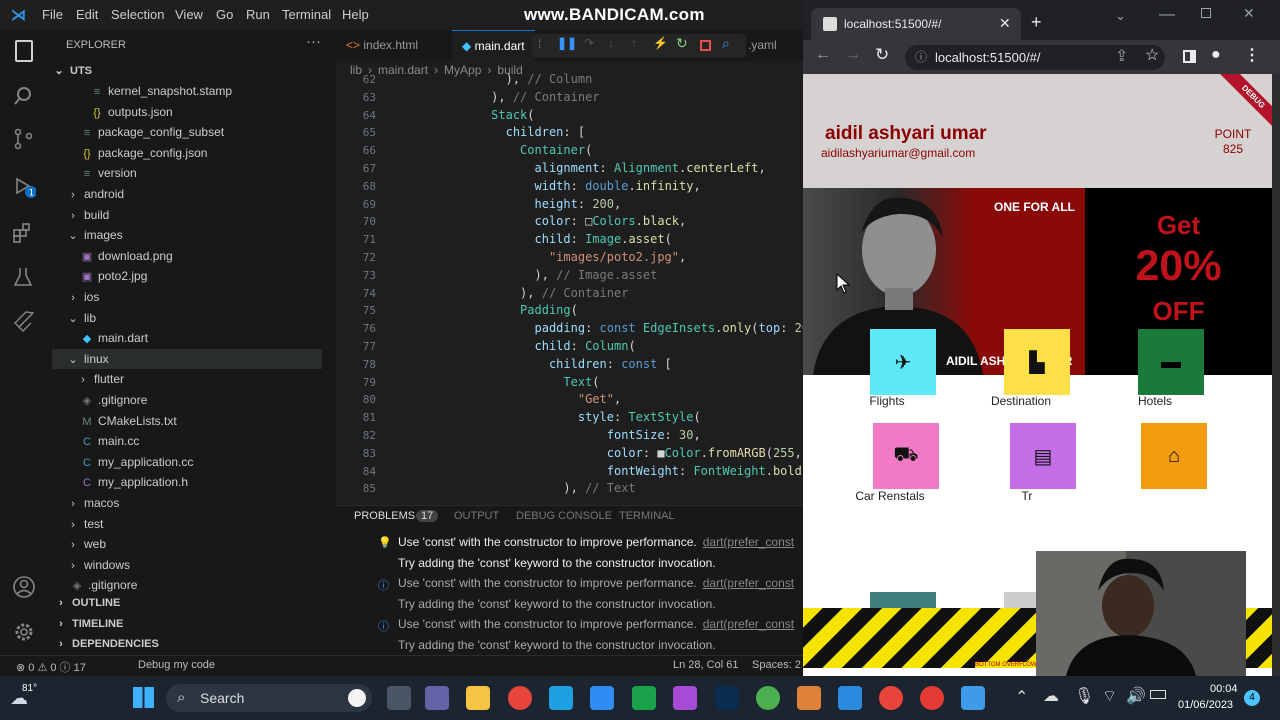  What do you see at coordinates (1252, 55) in the screenshot?
I see `chrome-menu-icon: ⋮` at bounding box center [1252, 55].